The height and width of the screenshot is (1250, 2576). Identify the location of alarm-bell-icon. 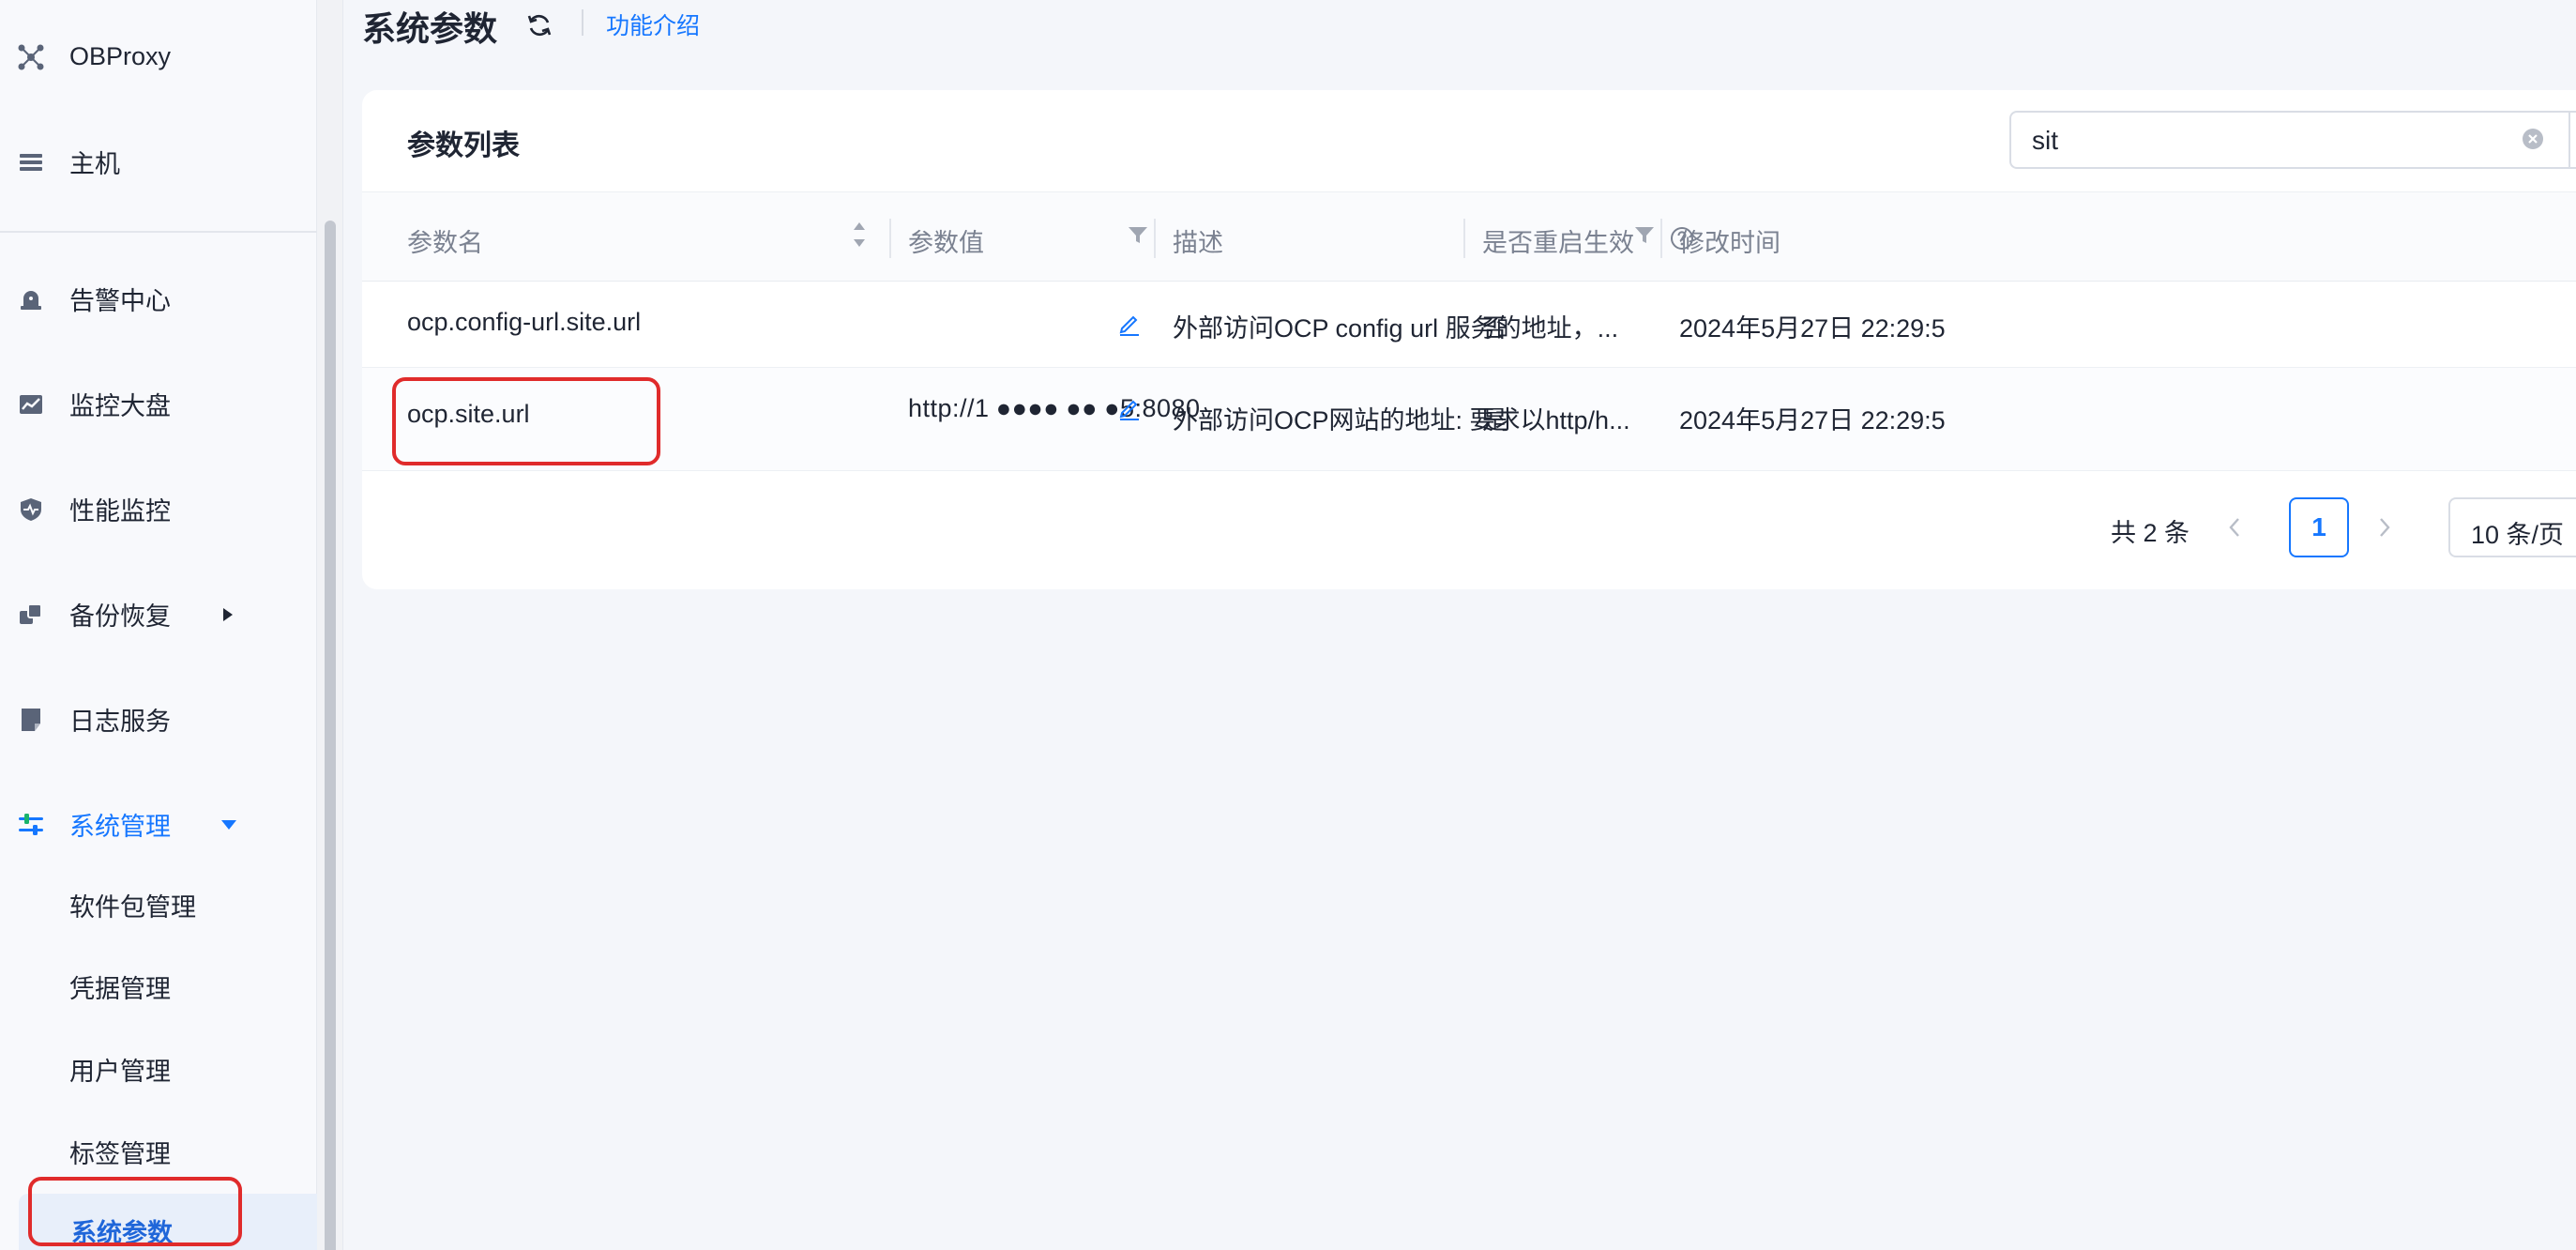
(31, 299).